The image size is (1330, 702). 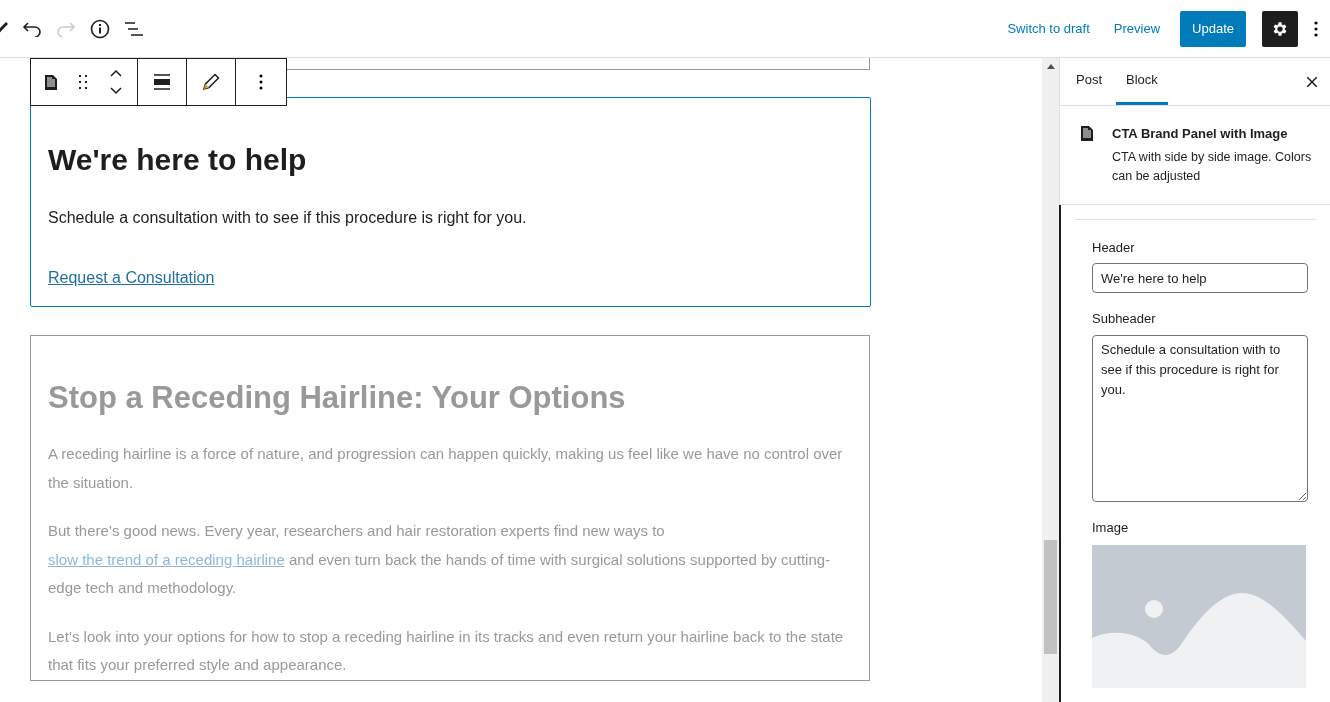 What do you see at coordinates (1124, 319) in the screenshot?
I see `field-label: Subheader` at bounding box center [1124, 319].